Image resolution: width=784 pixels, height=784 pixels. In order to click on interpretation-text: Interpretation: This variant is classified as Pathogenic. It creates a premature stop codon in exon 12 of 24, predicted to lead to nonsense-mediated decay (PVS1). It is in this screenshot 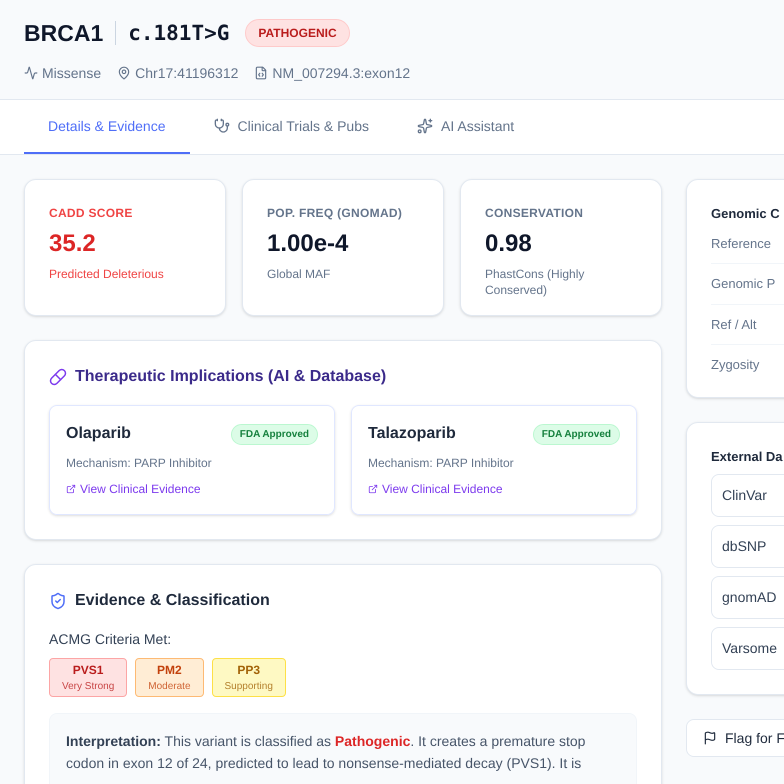, I will do `click(326, 752)`.